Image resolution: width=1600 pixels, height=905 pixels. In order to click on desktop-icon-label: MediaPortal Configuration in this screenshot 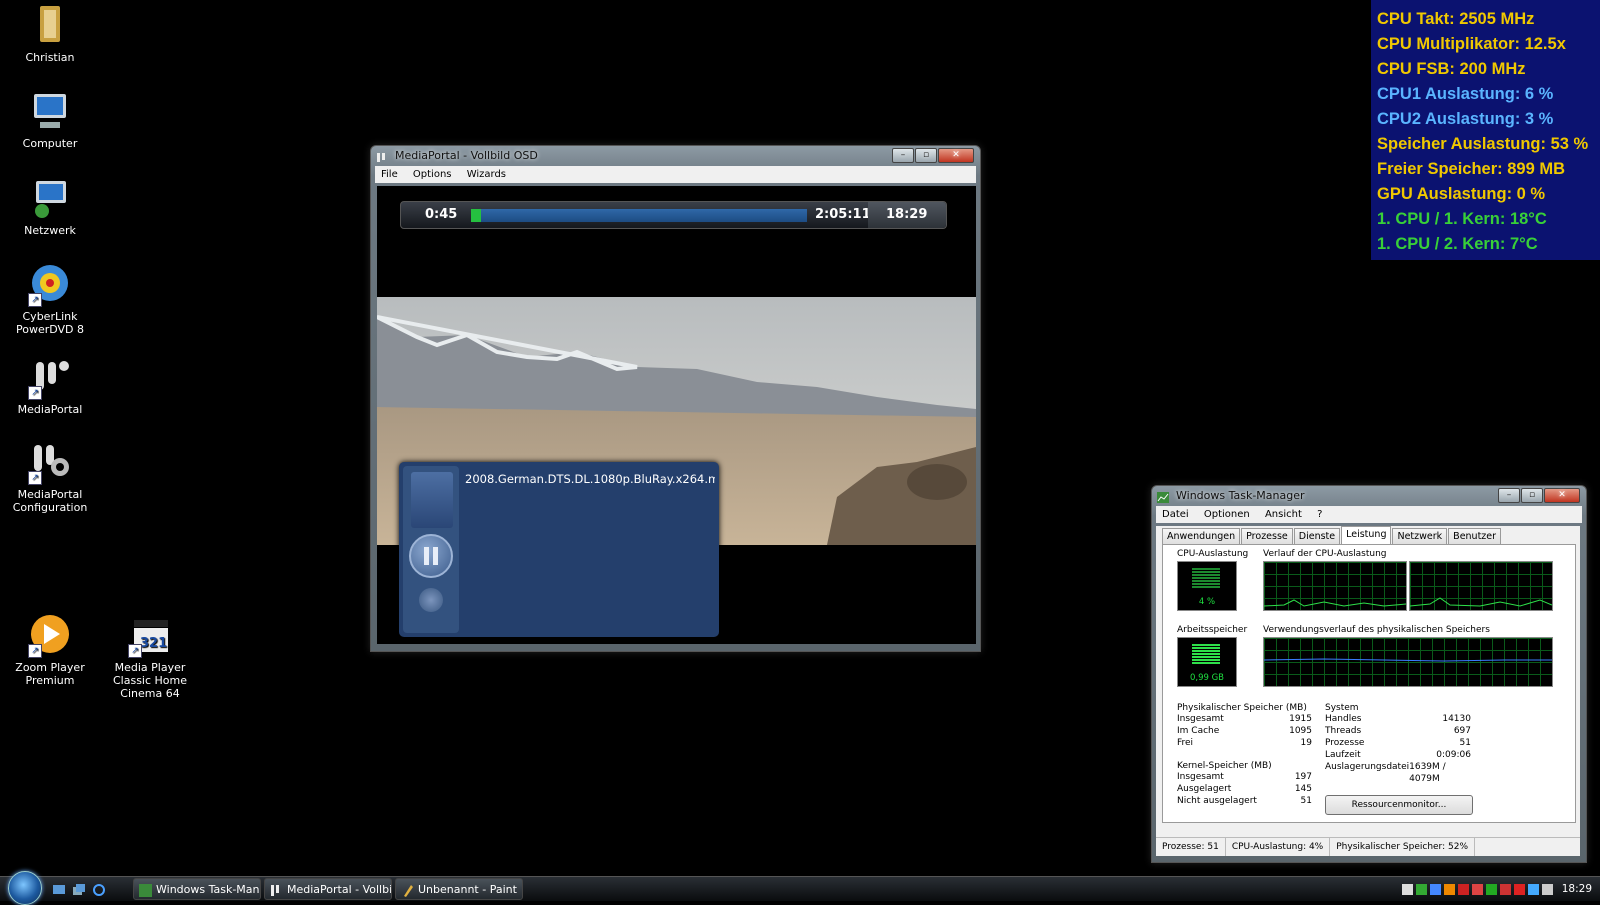, I will do `click(50, 501)`.